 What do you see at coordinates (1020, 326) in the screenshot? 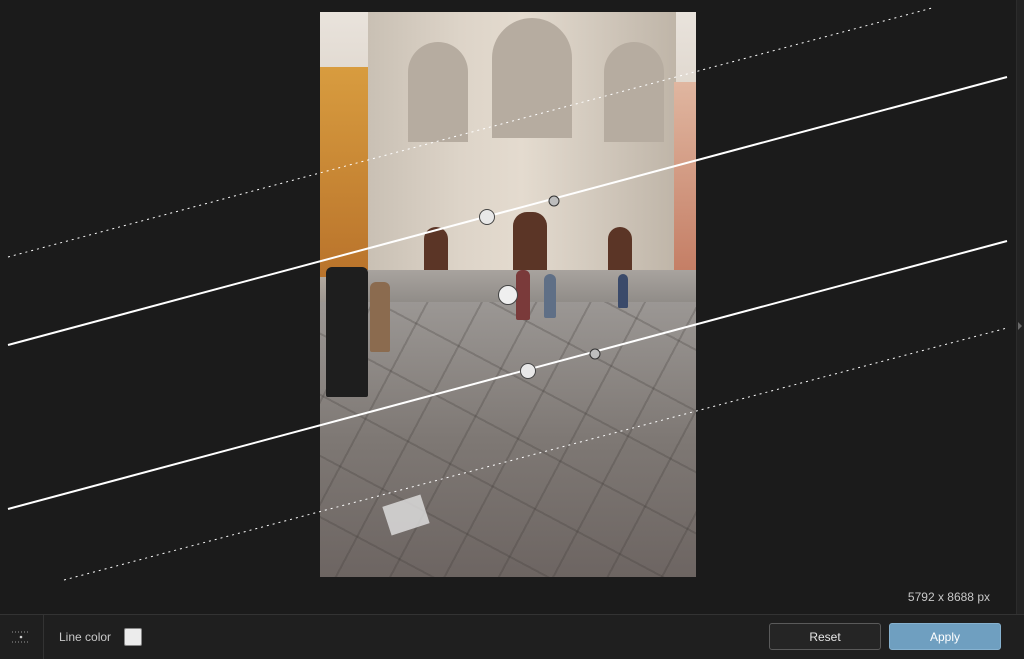
I see `chevron-right-icon` at bounding box center [1020, 326].